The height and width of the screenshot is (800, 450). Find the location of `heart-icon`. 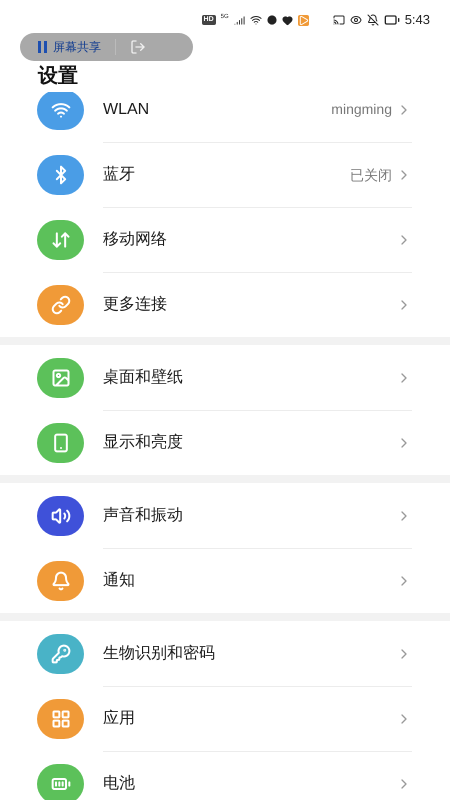

heart-icon is located at coordinates (287, 20).